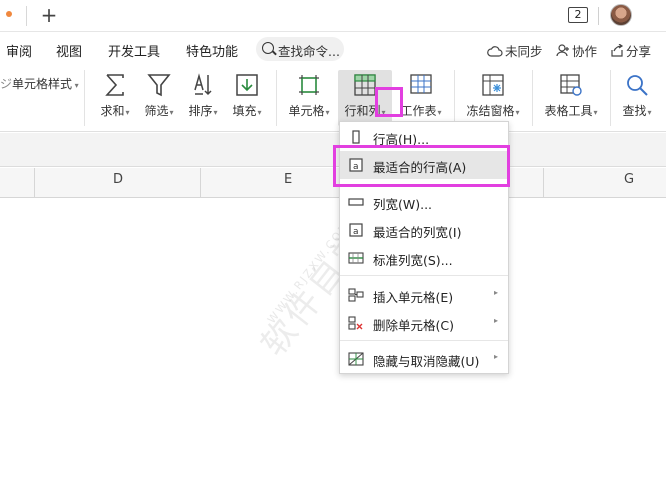 This screenshot has height=504, width=666. I want to click on filter-label: 筛选, so click(156, 111).